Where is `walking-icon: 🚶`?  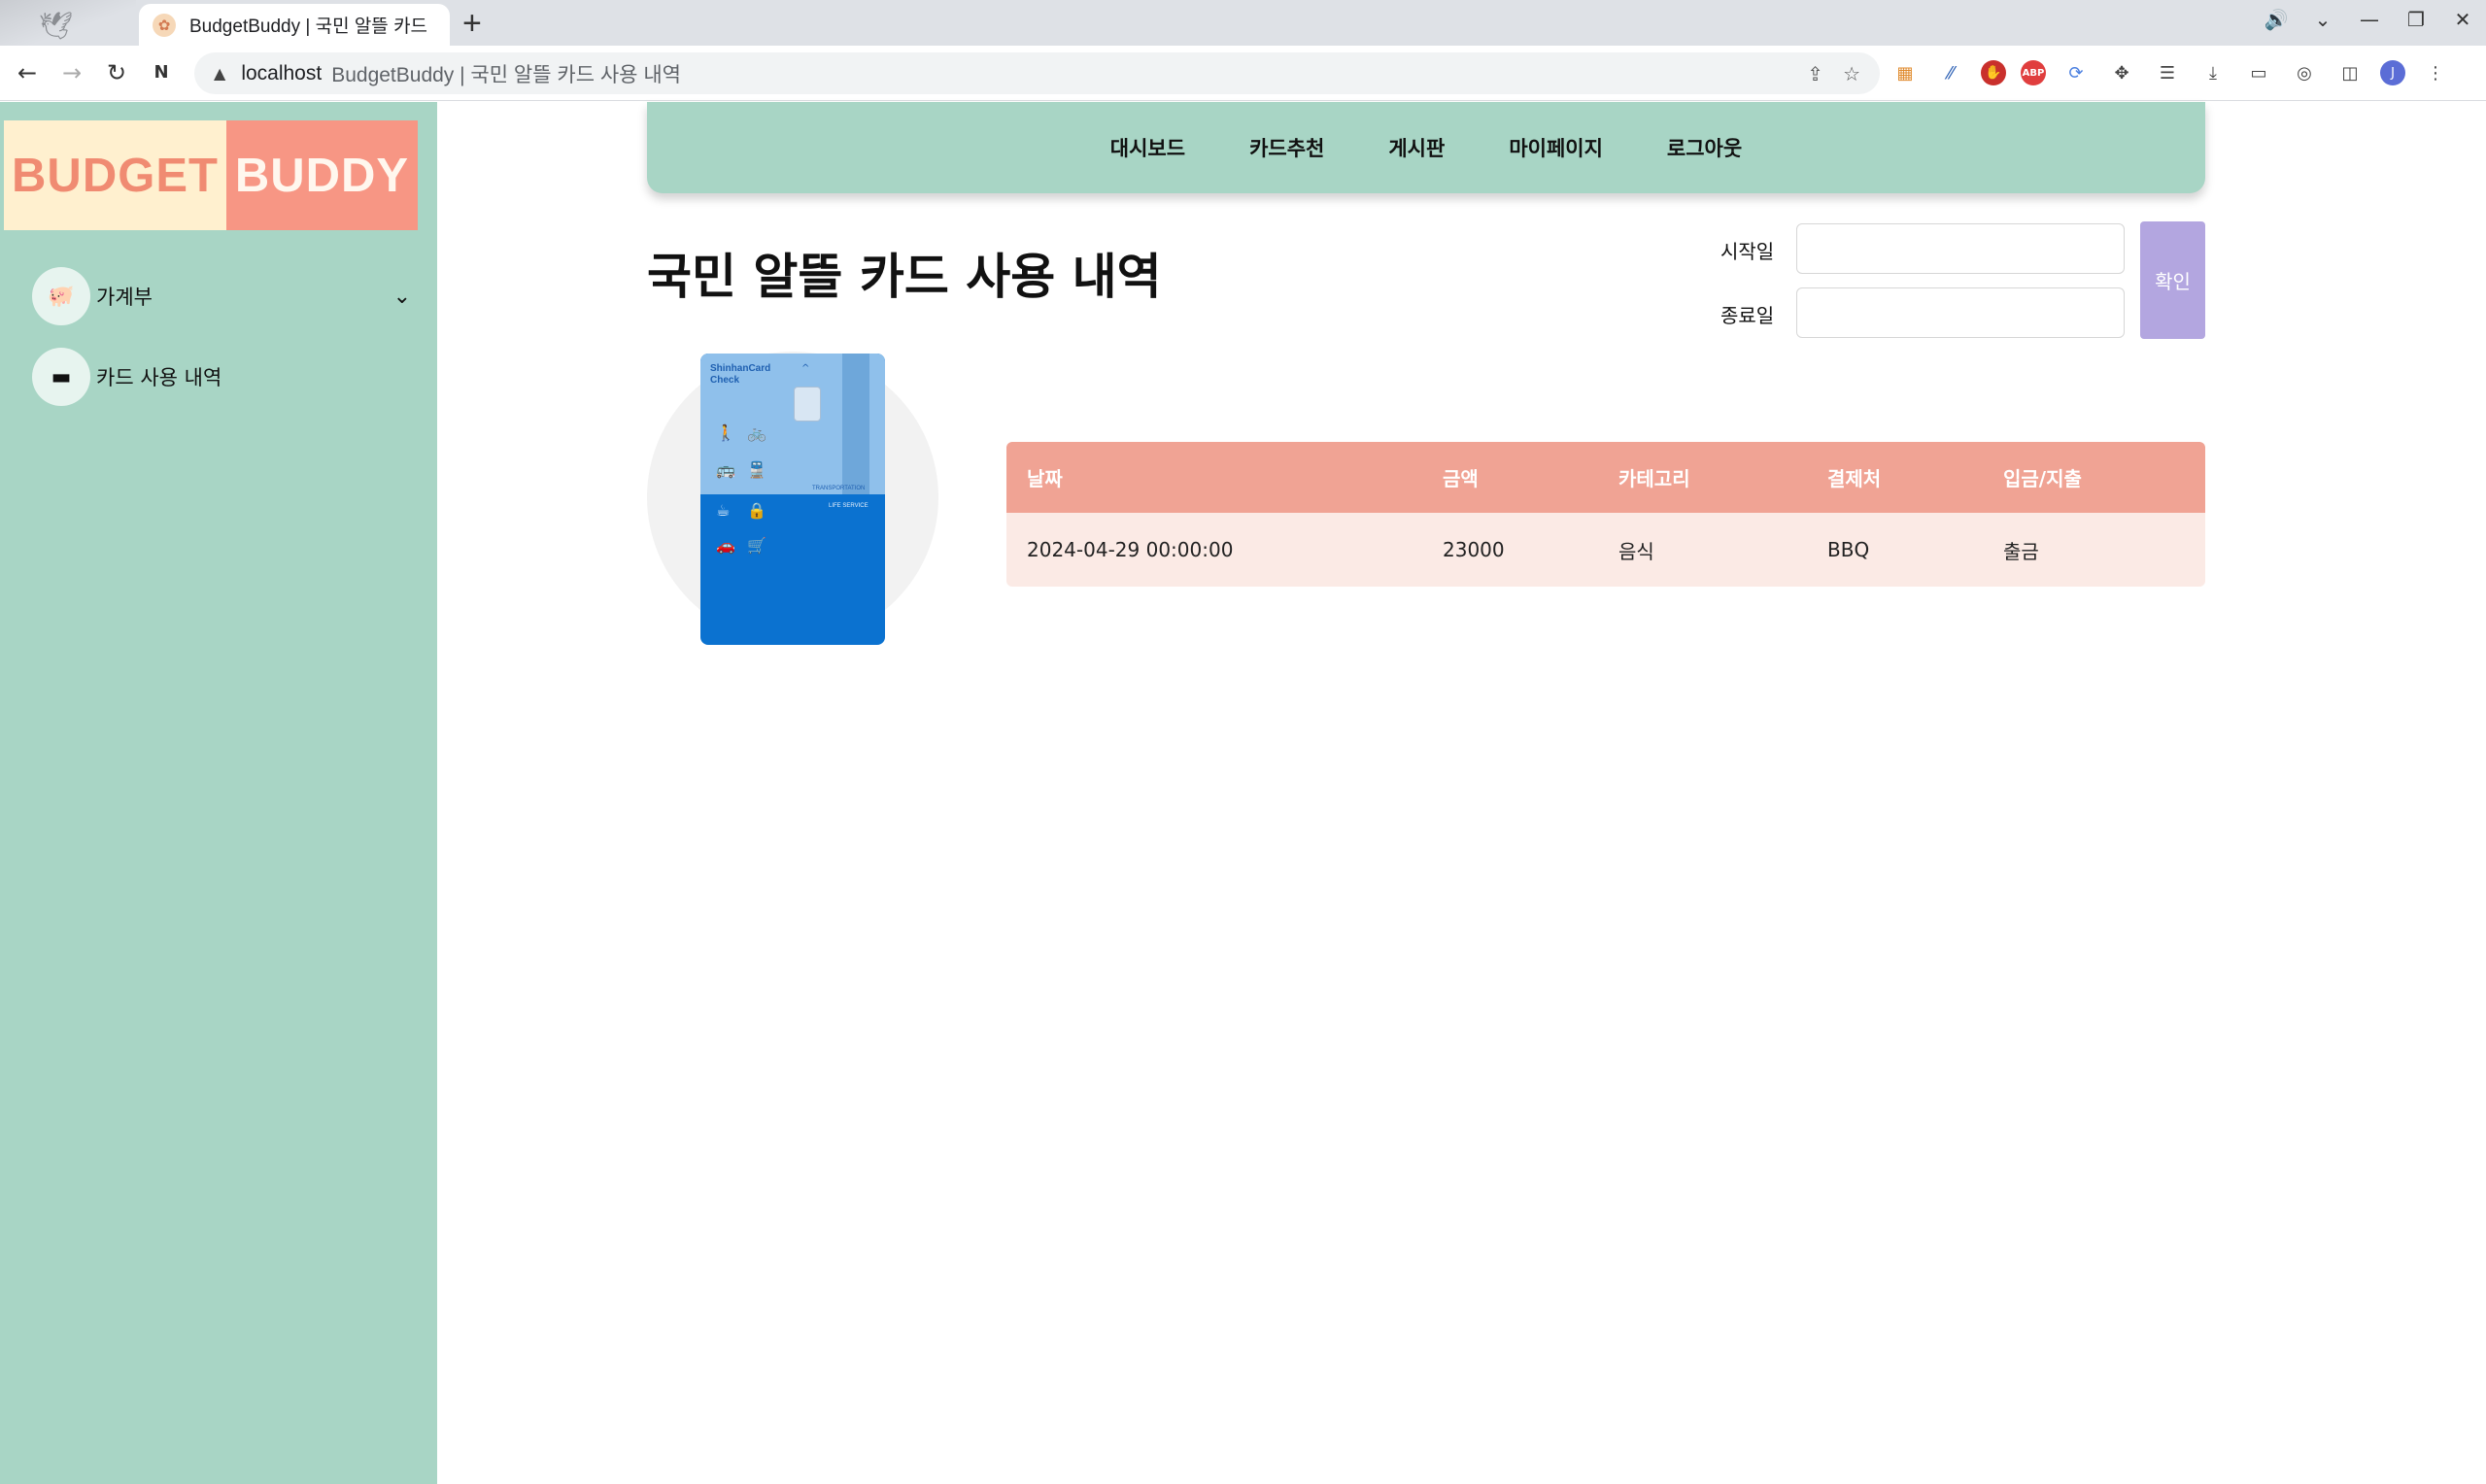 walking-icon: 🚶 is located at coordinates (725, 432).